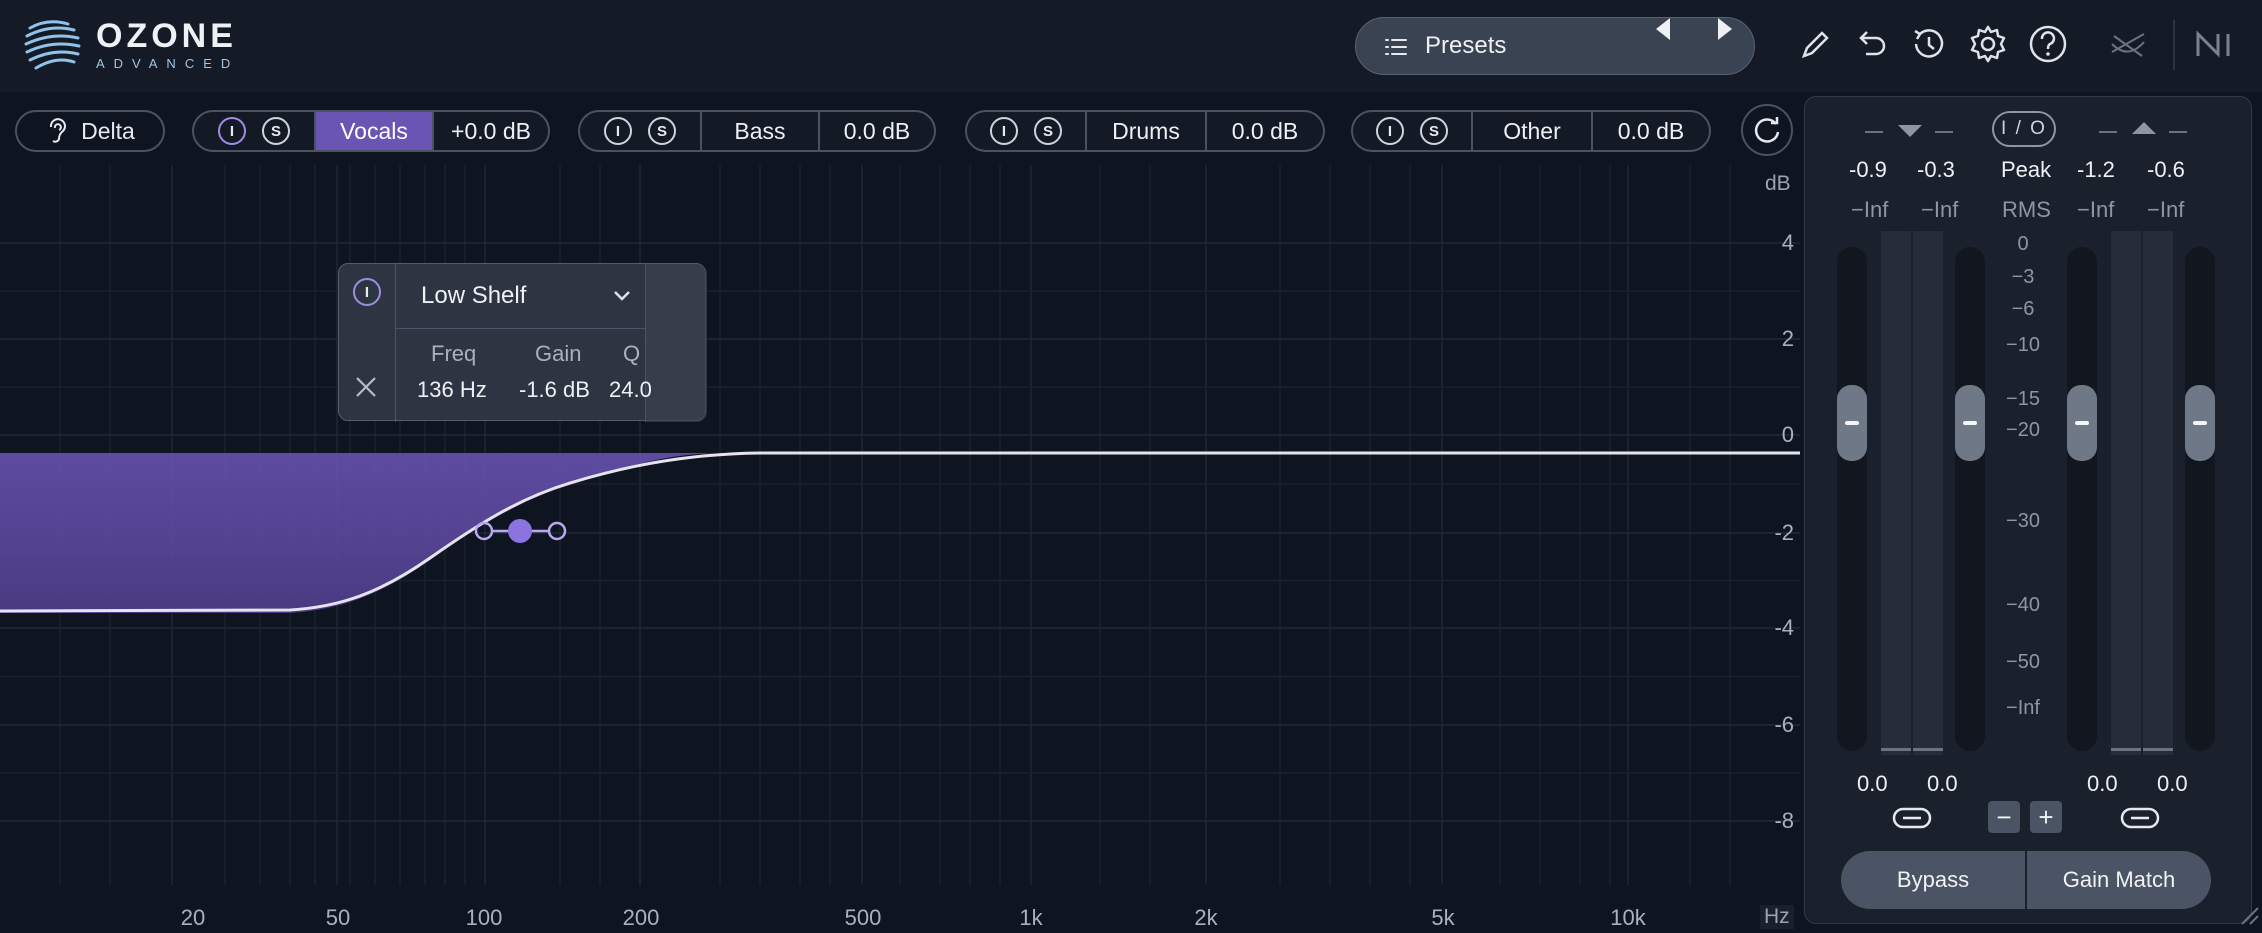  Describe the element at coordinates (1004, 131) in the screenshot. I see `band-drums-power-button: I` at that location.